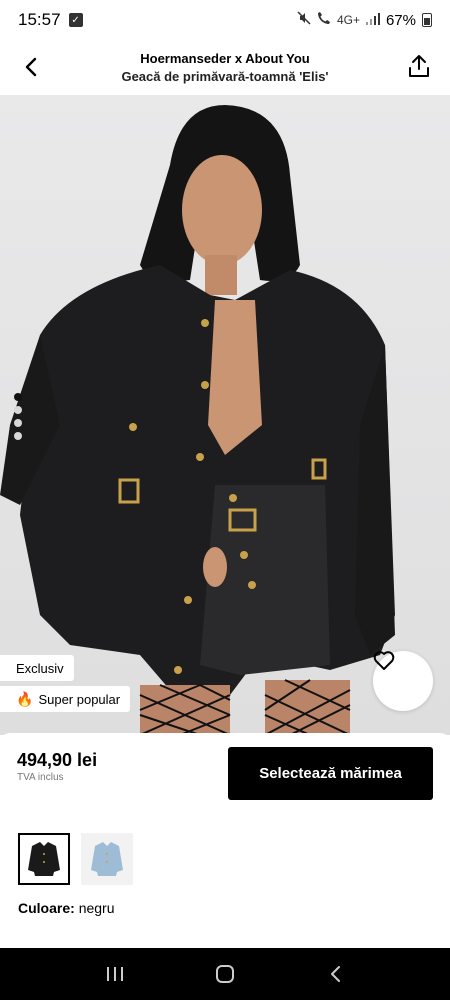 Image resolution: width=450 pixels, height=1000 pixels. I want to click on color-value: negru, so click(96, 908).